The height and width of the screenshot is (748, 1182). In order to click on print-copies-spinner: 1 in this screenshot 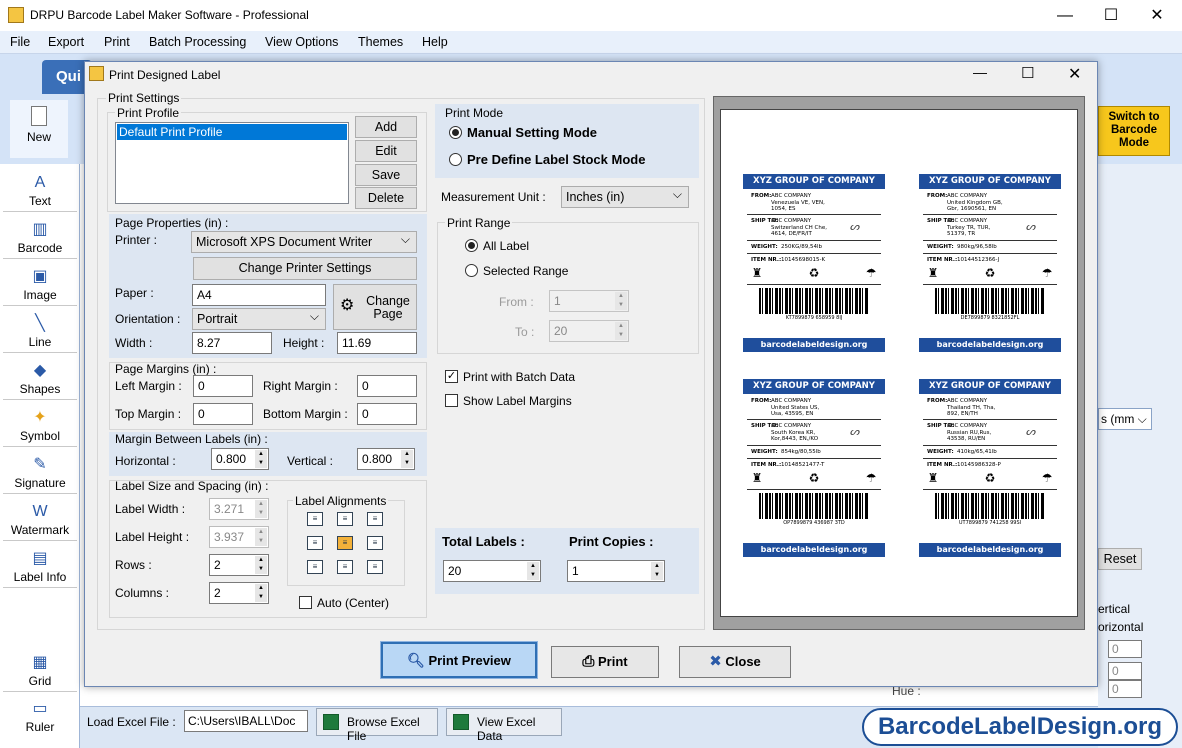, I will do `click(616, 571)`.